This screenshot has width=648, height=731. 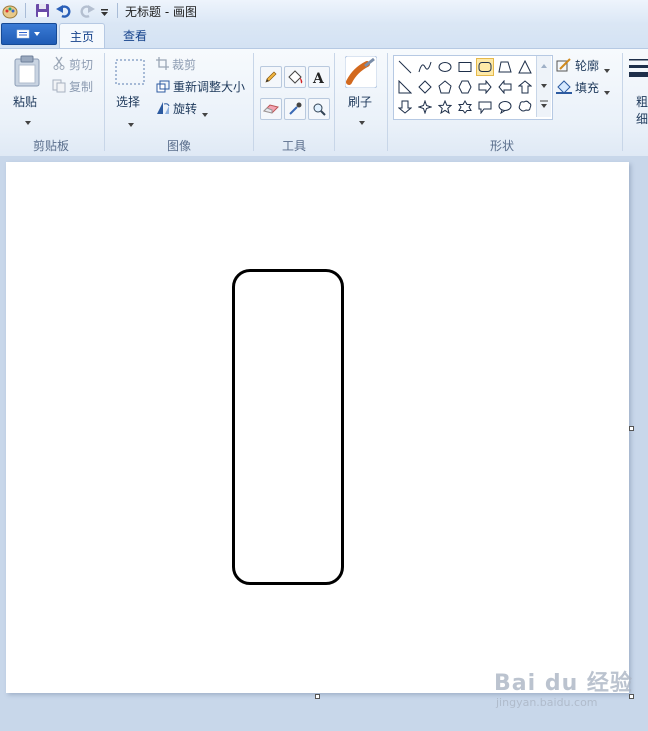 I want to click on select-button: 选择, so click(x=128, y=101).